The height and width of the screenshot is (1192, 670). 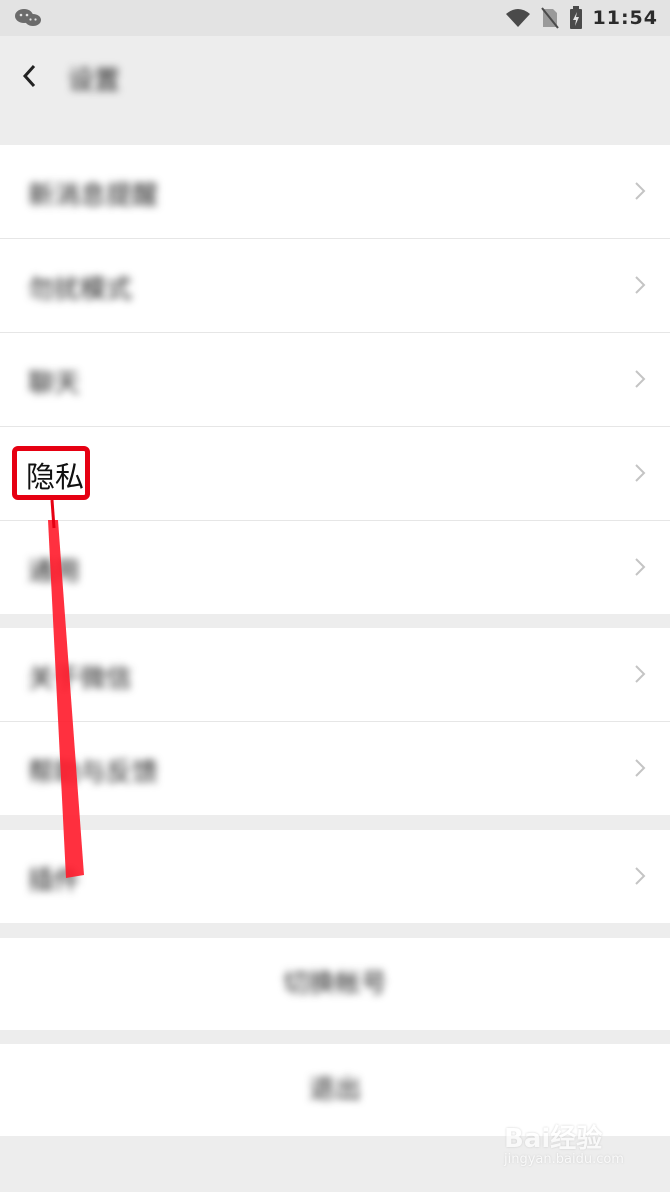 What do you see at coordinates (553, 1139) in the screenshot?
I see `watermark-brand: Bai经验` at bounding box center [553, 1139].